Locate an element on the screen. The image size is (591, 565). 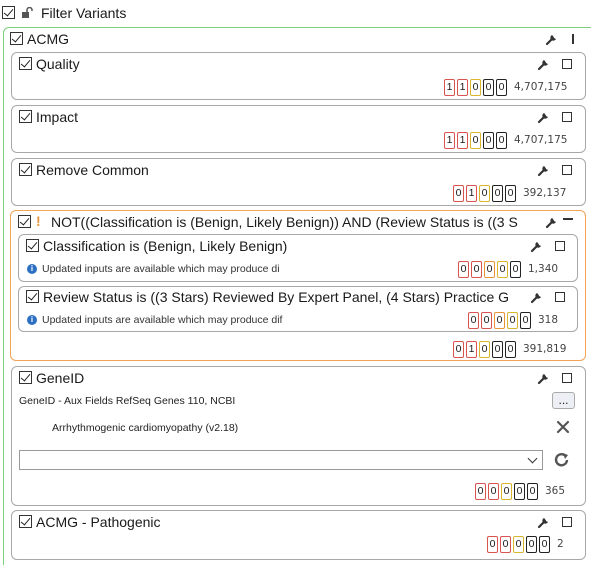
impact-counts: 1 1 0 0 0 4,707,175 is located at coordinates (505, 140).